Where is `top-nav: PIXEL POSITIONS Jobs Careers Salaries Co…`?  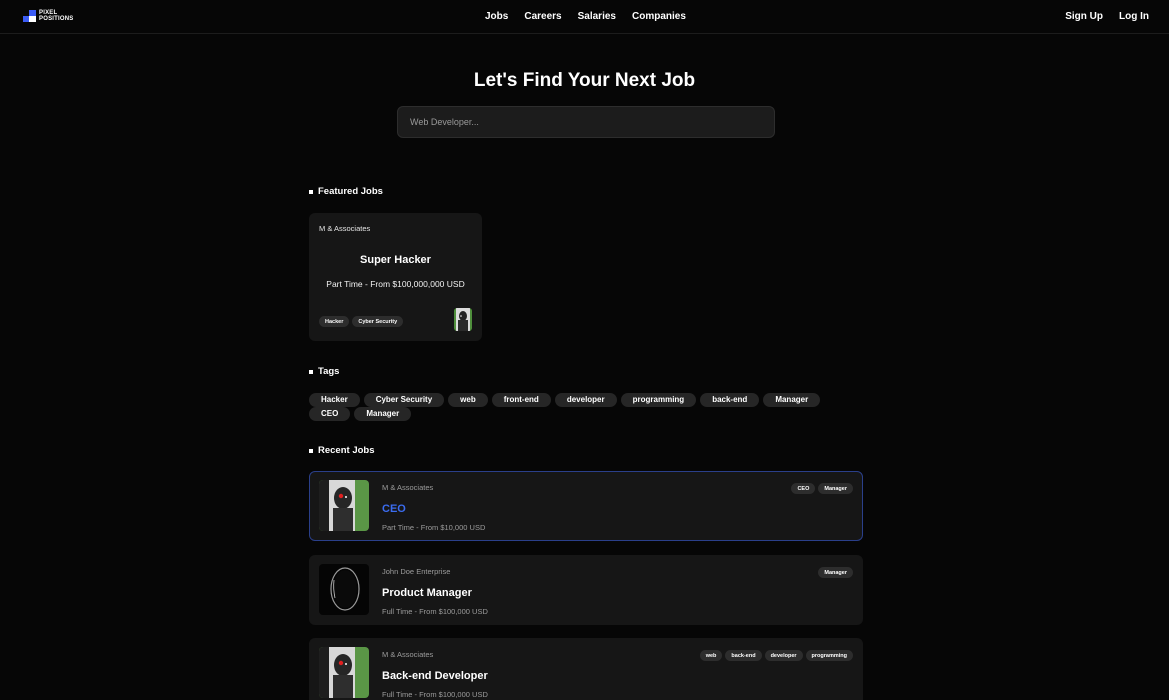
top-nav: PIXEL POSITIONS Jobs Careers Salaries Co… is located at coordinates (584, 17).